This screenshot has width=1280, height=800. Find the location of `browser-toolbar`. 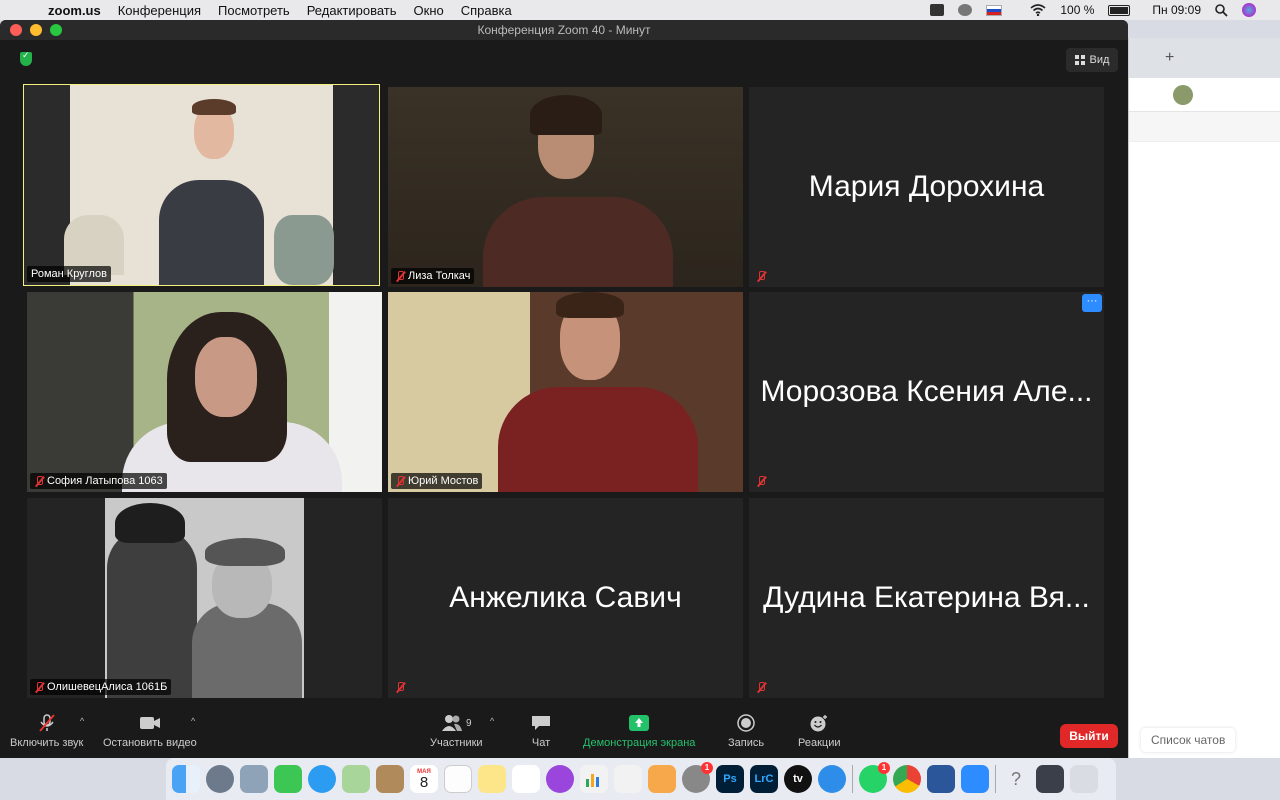

browser-toolbar is located at coordinates (1204, 95).